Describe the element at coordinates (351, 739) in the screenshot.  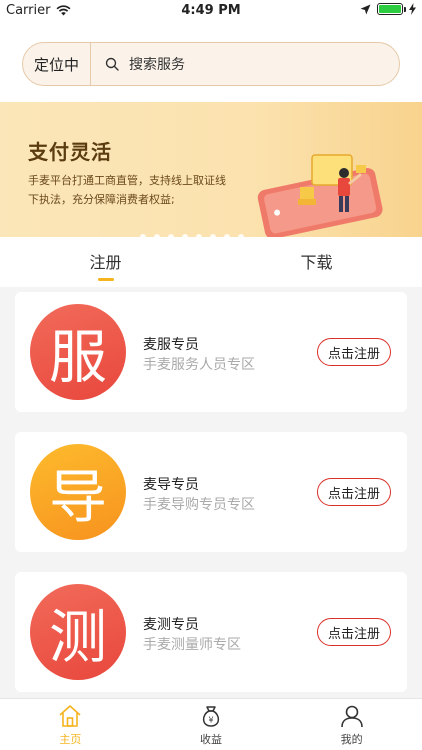
I see `tab-profile-label: 我的` at that location.